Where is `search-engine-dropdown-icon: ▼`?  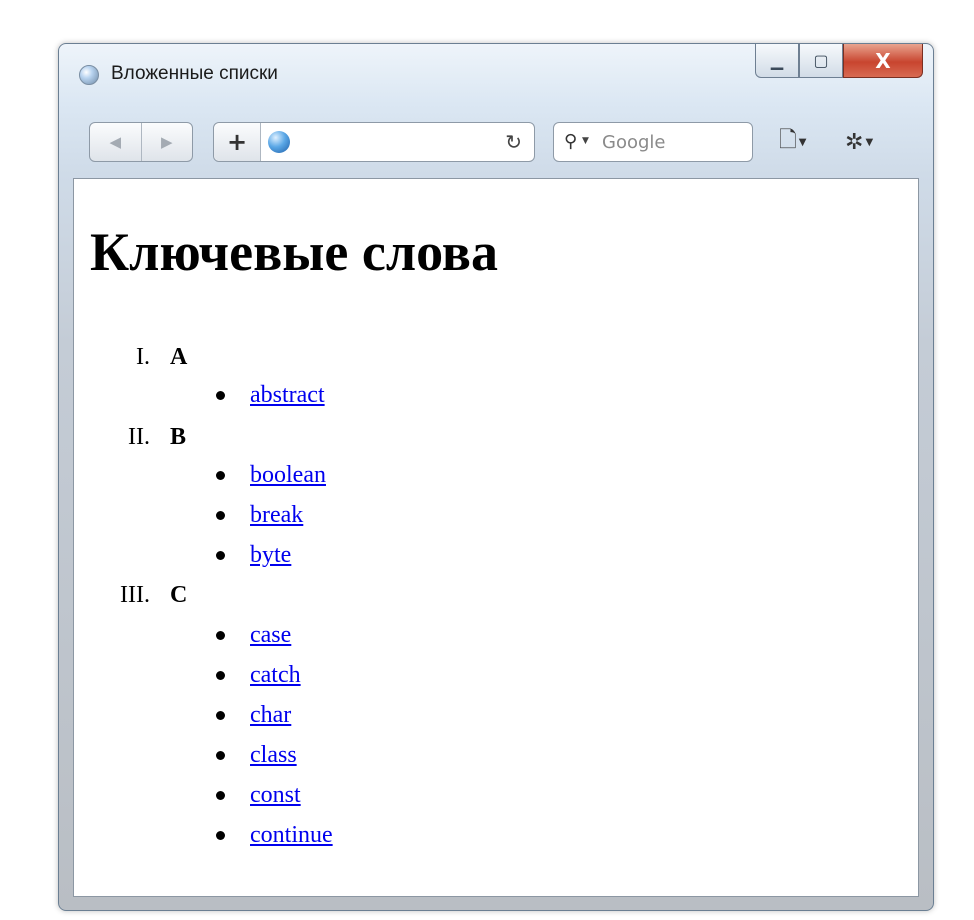
search-engine-dropdown-icon: ▼ is located at coordinates (585, 141).